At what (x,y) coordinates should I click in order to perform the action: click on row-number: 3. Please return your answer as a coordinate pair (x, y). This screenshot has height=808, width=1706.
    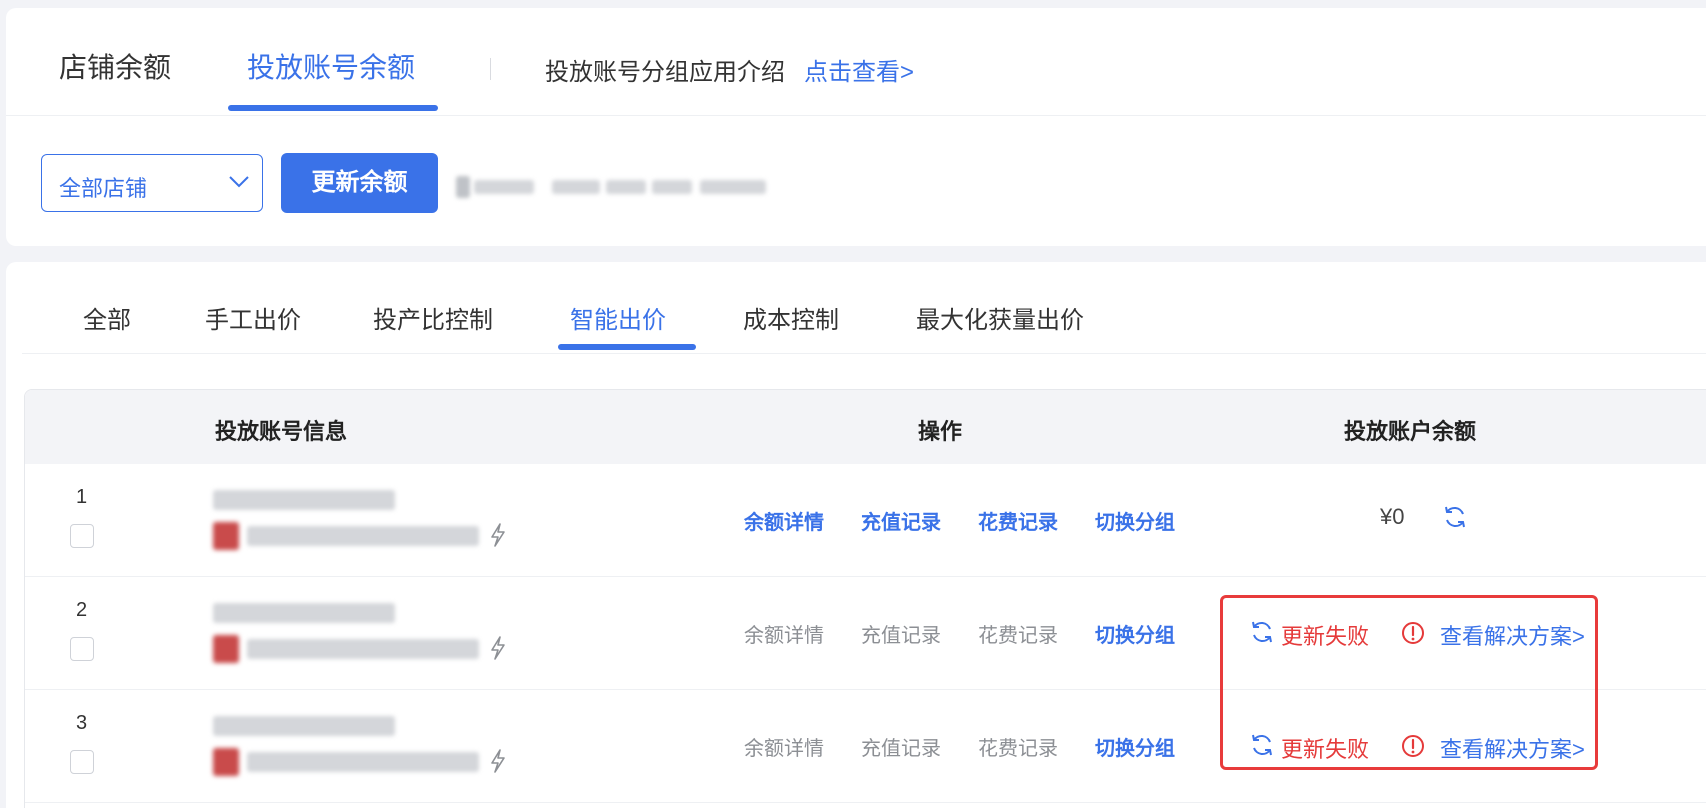
    Looking at the image, I should click on (82, 723).